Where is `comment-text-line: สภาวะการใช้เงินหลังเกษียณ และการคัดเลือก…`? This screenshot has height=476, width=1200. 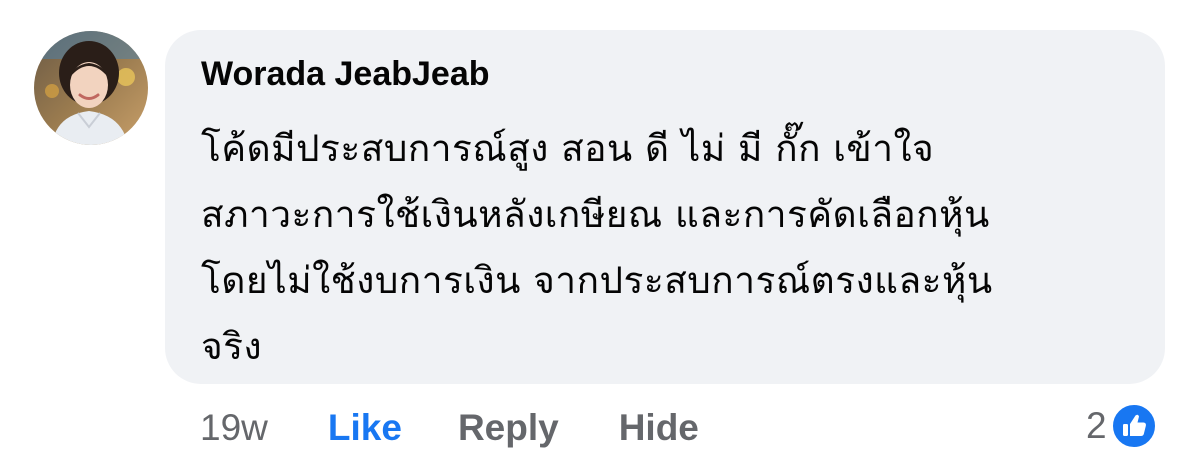 comment-text-line: สภาวะการใช้เงินหลังเกษียณ และการคัดเลือก… is located at coordinates (595, 214).